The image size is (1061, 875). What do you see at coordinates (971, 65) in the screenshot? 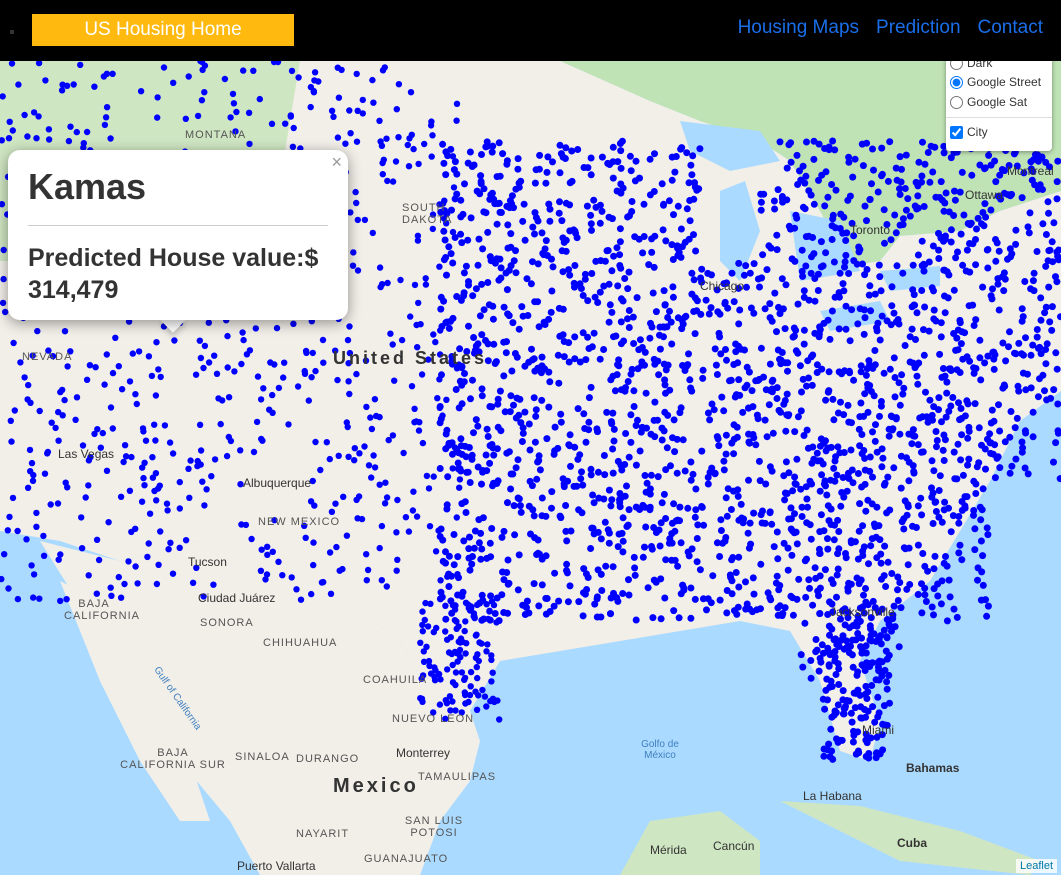
I see `layer-option-dark: Dark` at bounding box center [971, 65].